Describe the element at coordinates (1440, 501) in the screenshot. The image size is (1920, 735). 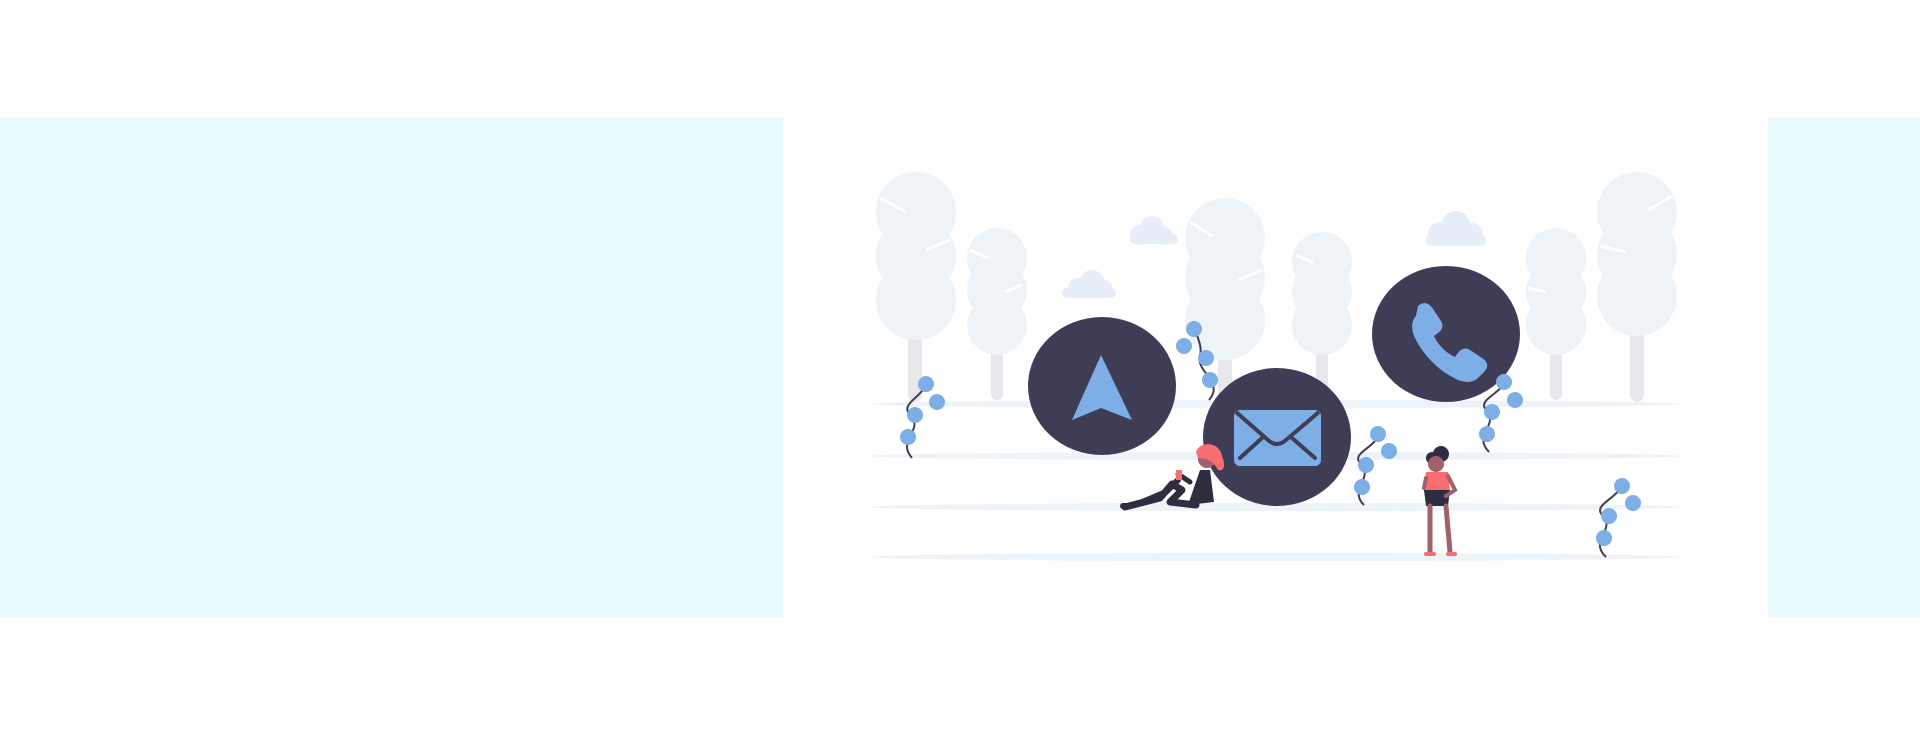
I see `standing-person` at that location.